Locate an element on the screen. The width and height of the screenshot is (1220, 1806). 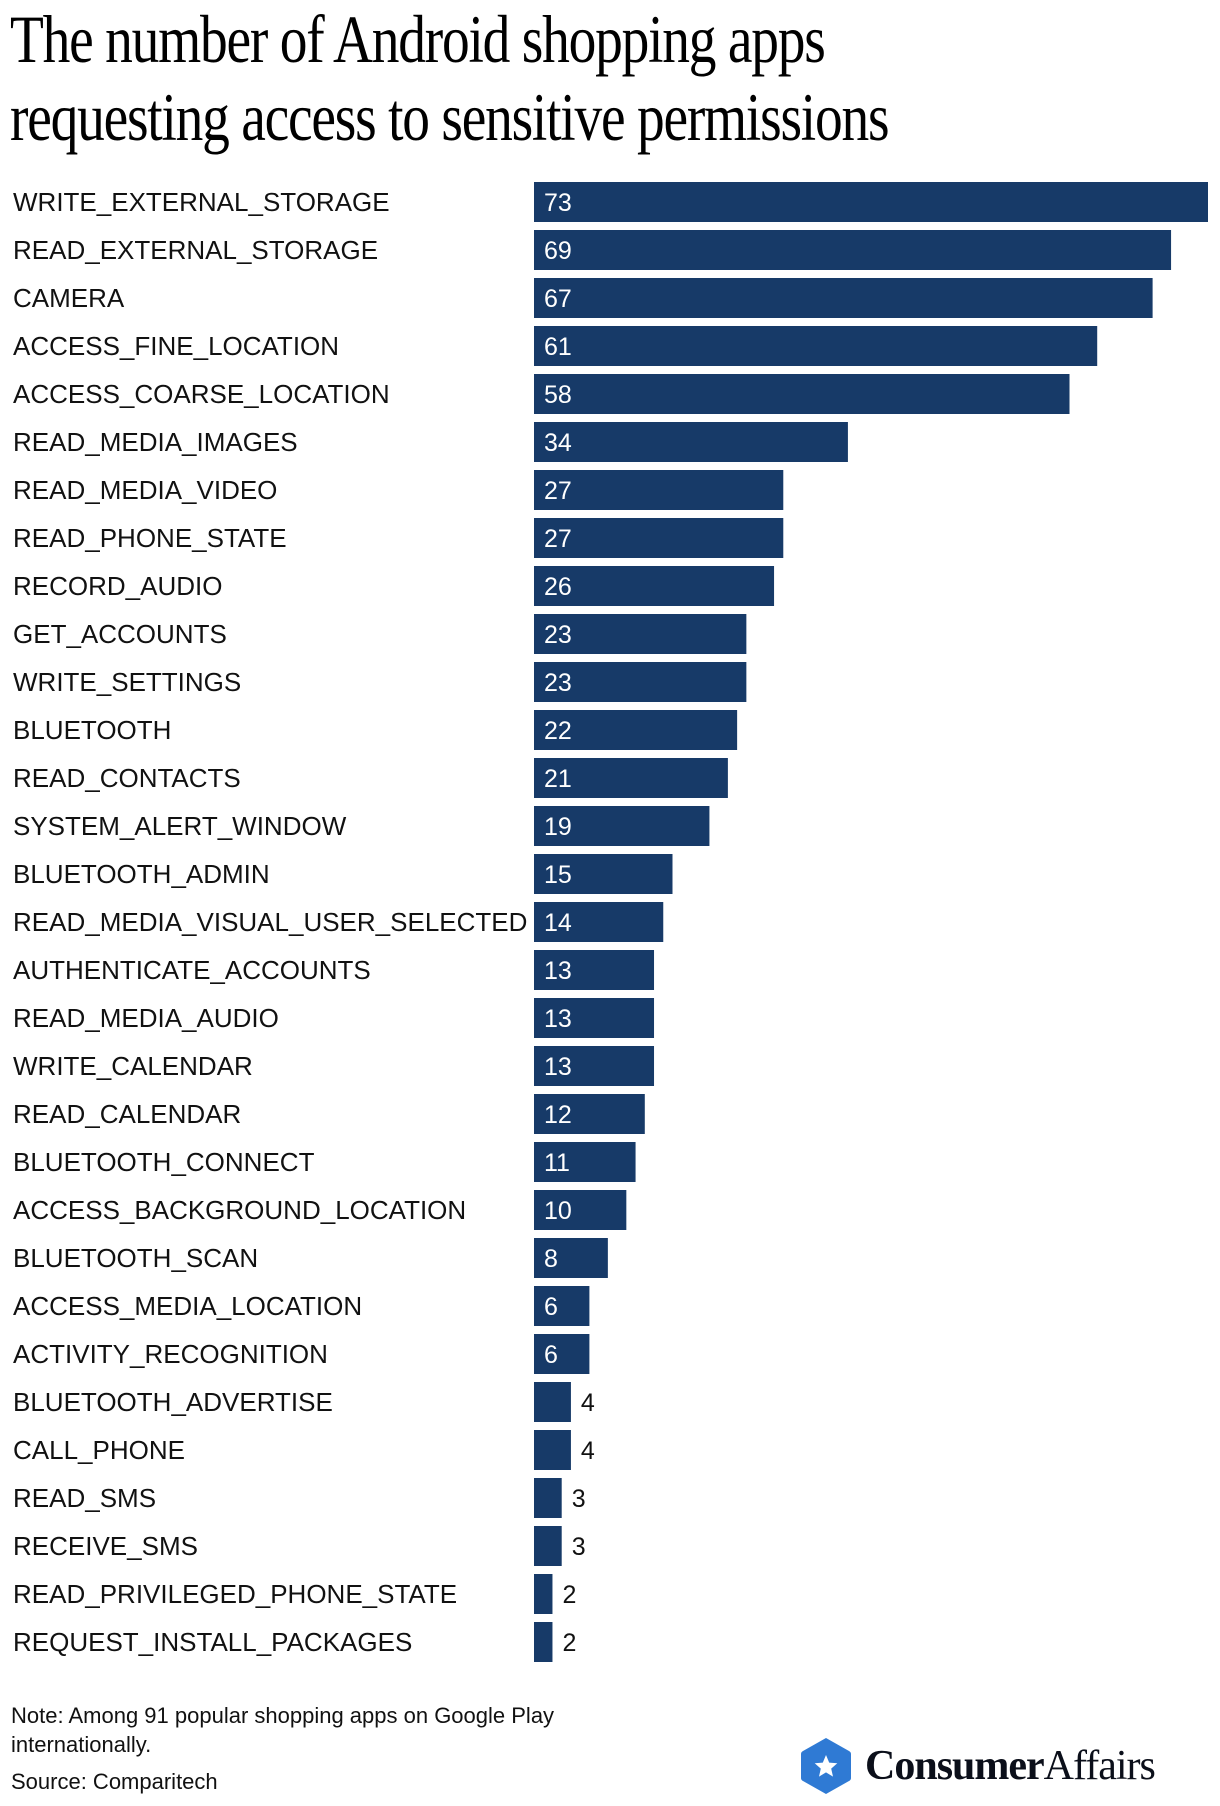
category-label: ACCESS_COARSE_LOCATION is located at coordinates (201, 394).